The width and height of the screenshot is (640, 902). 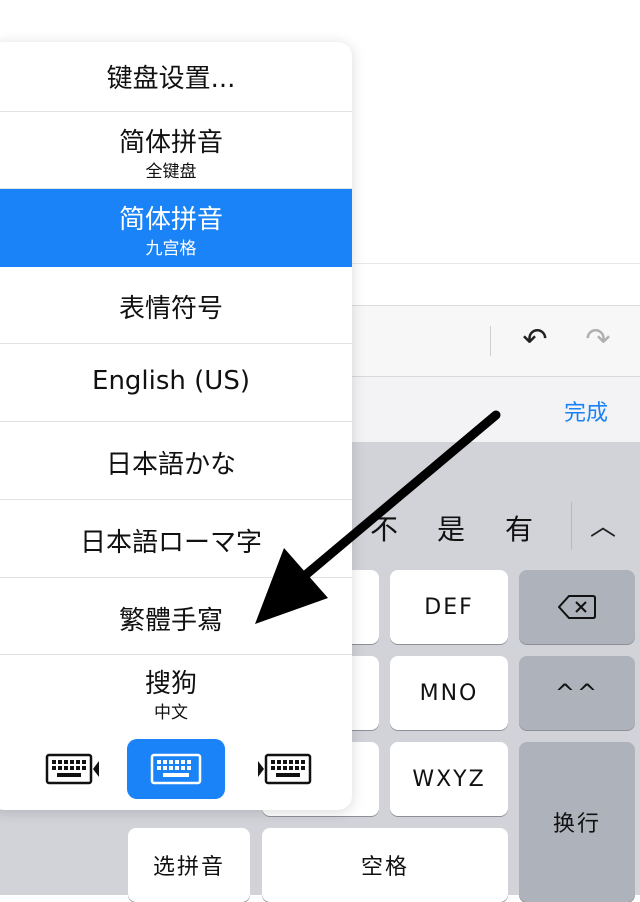 I want to click on menu-item-label: 搜狗, so click(x=170, y=684).